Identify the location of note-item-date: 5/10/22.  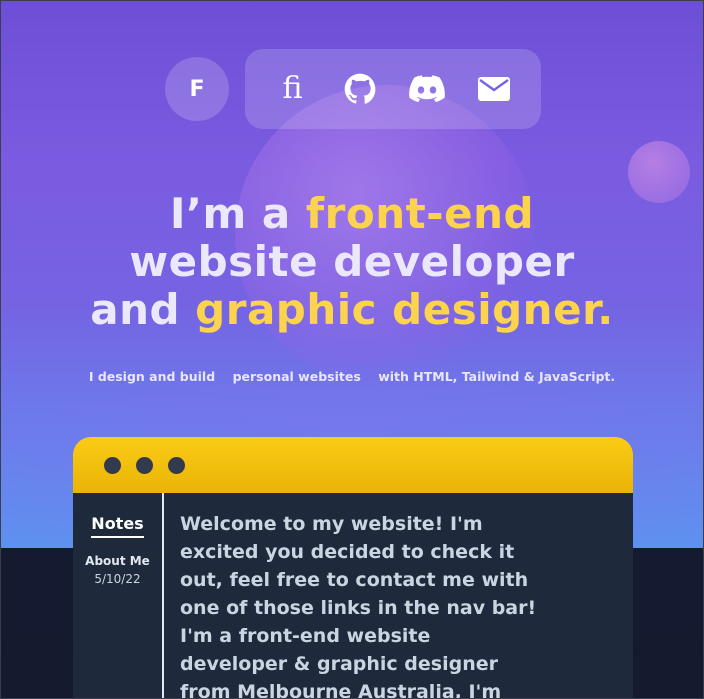
(117, 579).